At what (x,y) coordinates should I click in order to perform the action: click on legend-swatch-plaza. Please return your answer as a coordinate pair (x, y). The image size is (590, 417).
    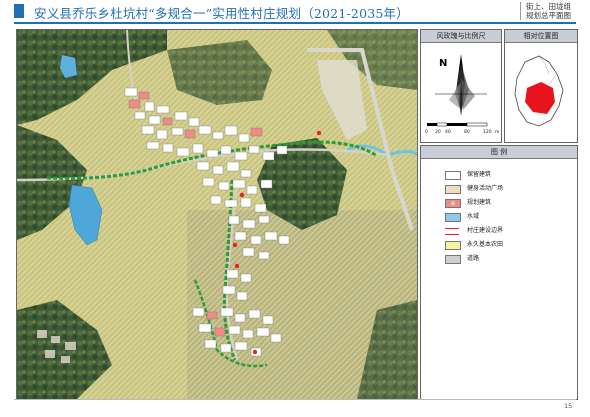
    Looking at the image, I should click on (453, 189).